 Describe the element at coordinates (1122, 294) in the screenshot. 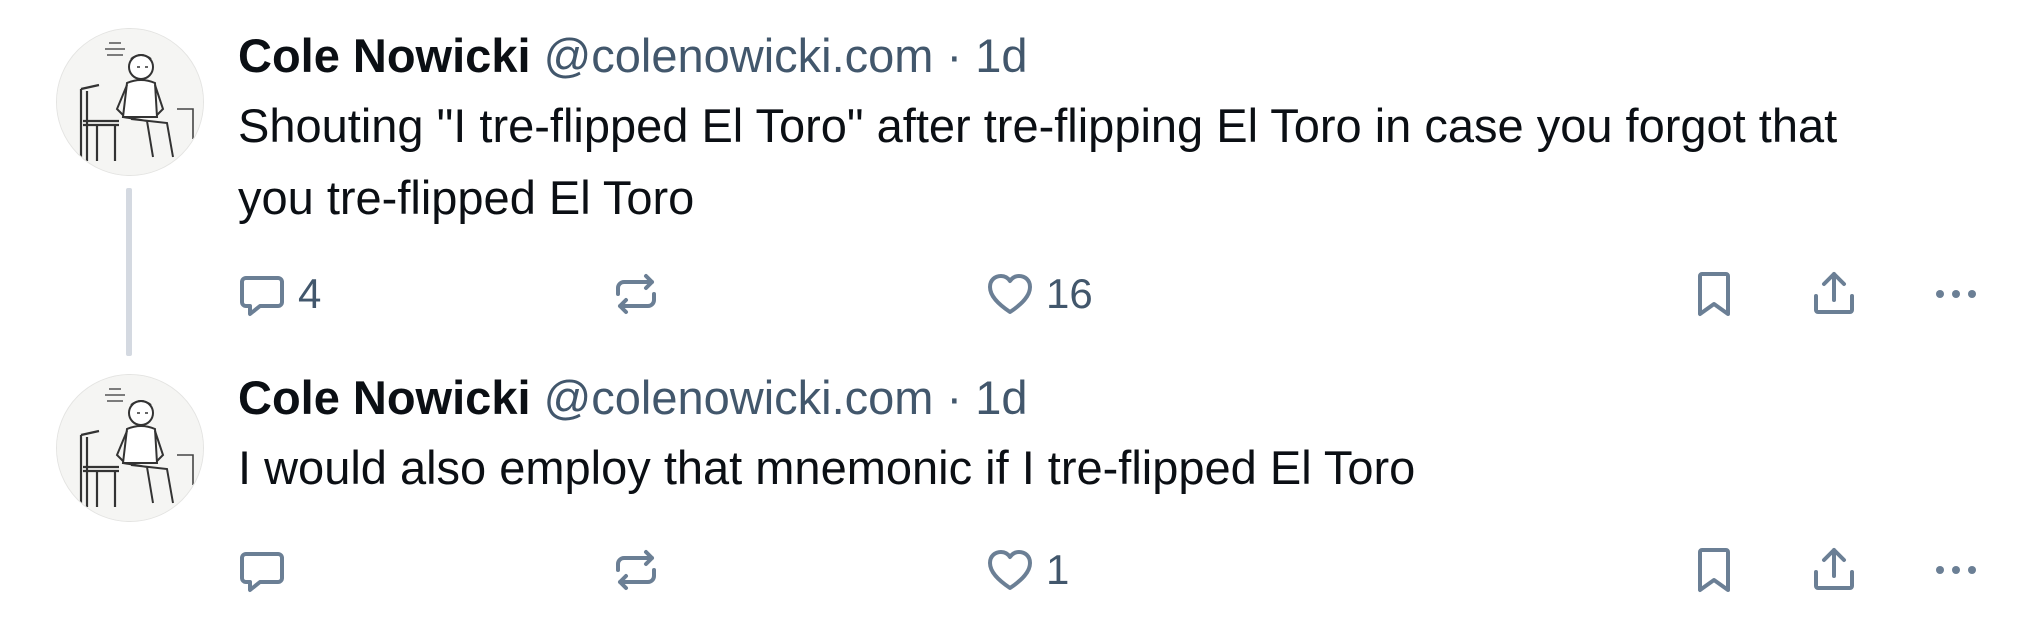

I see `post-actions: 4 16` at that location.